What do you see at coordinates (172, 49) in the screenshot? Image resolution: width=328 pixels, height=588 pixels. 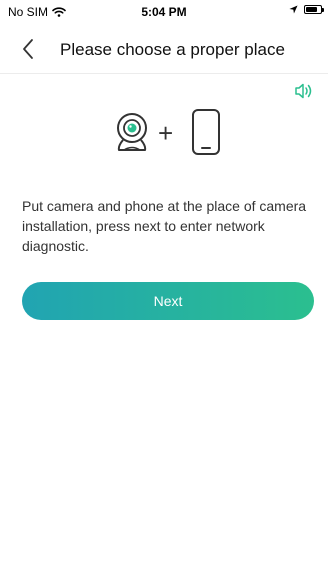 I see `page-title: Please choose a proper place` at bounding box center [172, 49].